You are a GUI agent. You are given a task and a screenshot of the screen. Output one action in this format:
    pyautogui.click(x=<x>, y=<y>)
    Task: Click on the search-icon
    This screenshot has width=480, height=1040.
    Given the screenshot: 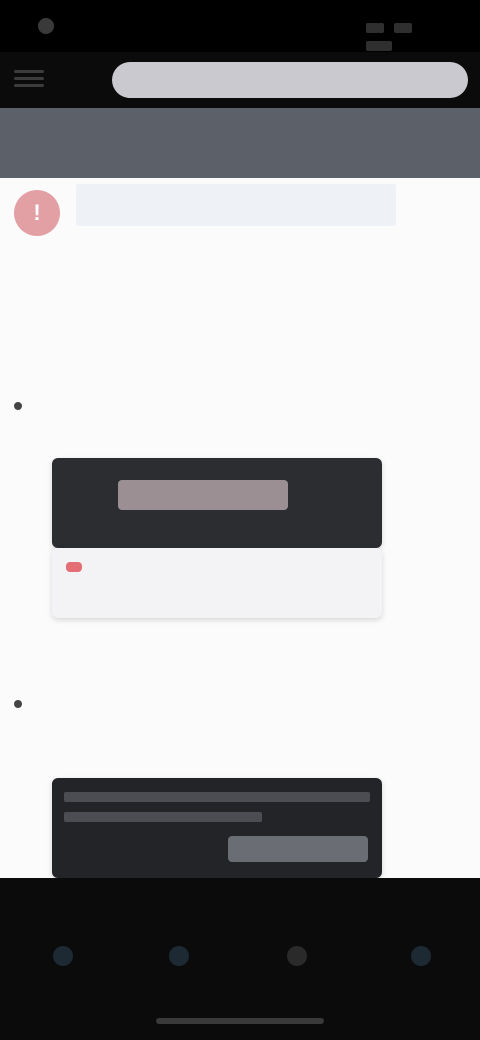 What is the action you would take?
    pyautogui.click(x=179, y=956)
    